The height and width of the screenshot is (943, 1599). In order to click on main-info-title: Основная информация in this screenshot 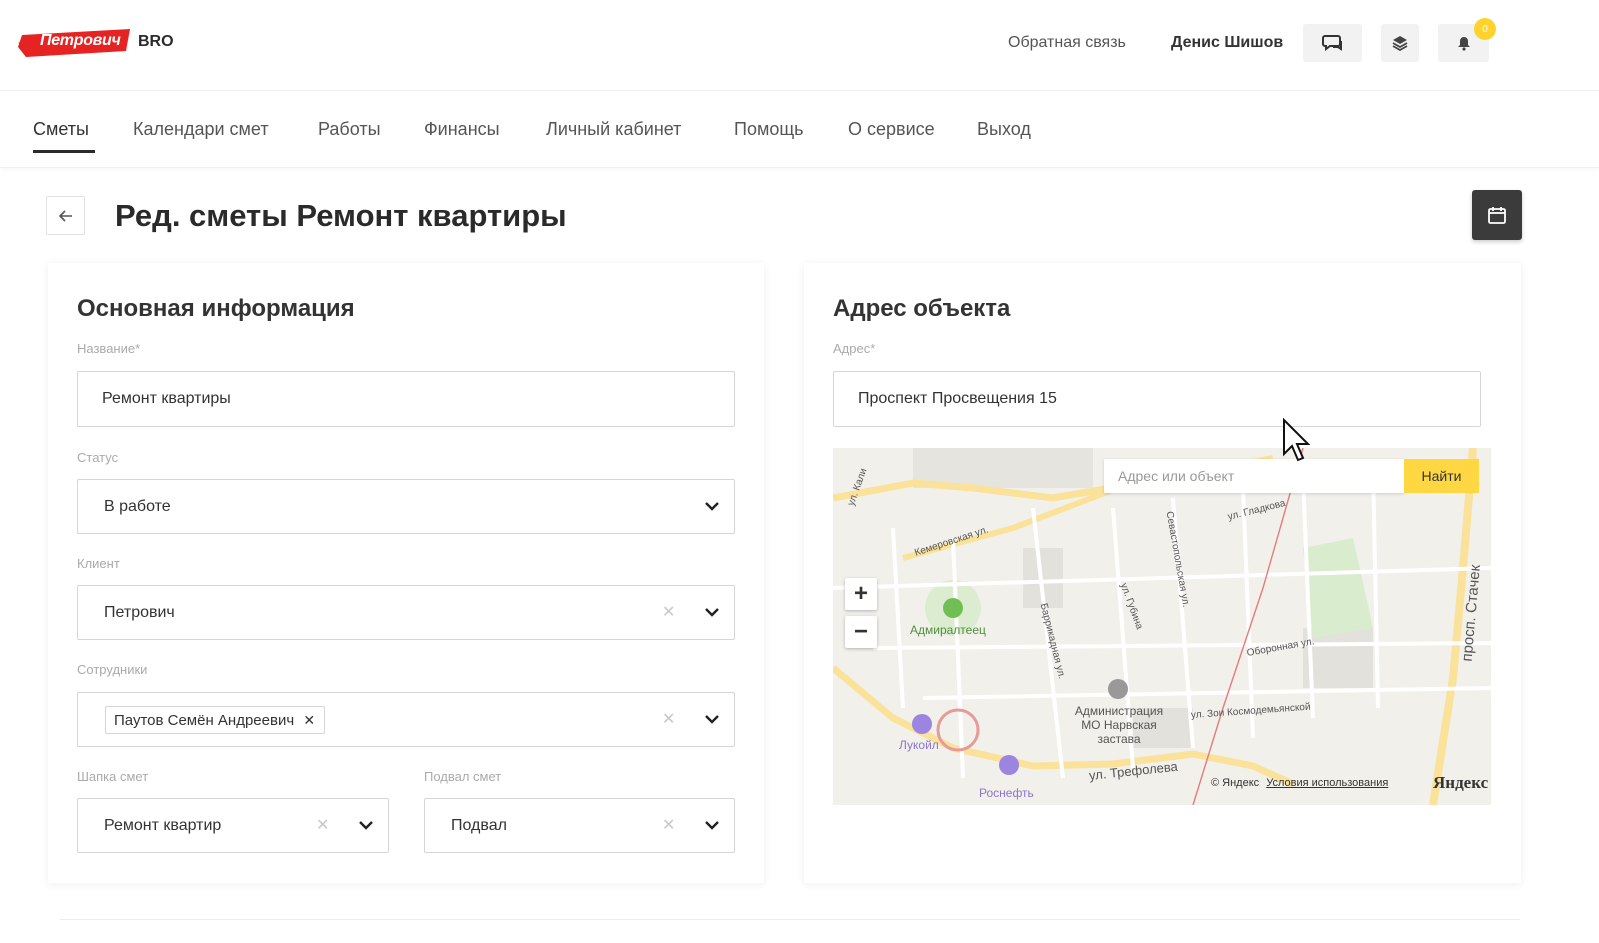, I will do `click(216, 308)`.